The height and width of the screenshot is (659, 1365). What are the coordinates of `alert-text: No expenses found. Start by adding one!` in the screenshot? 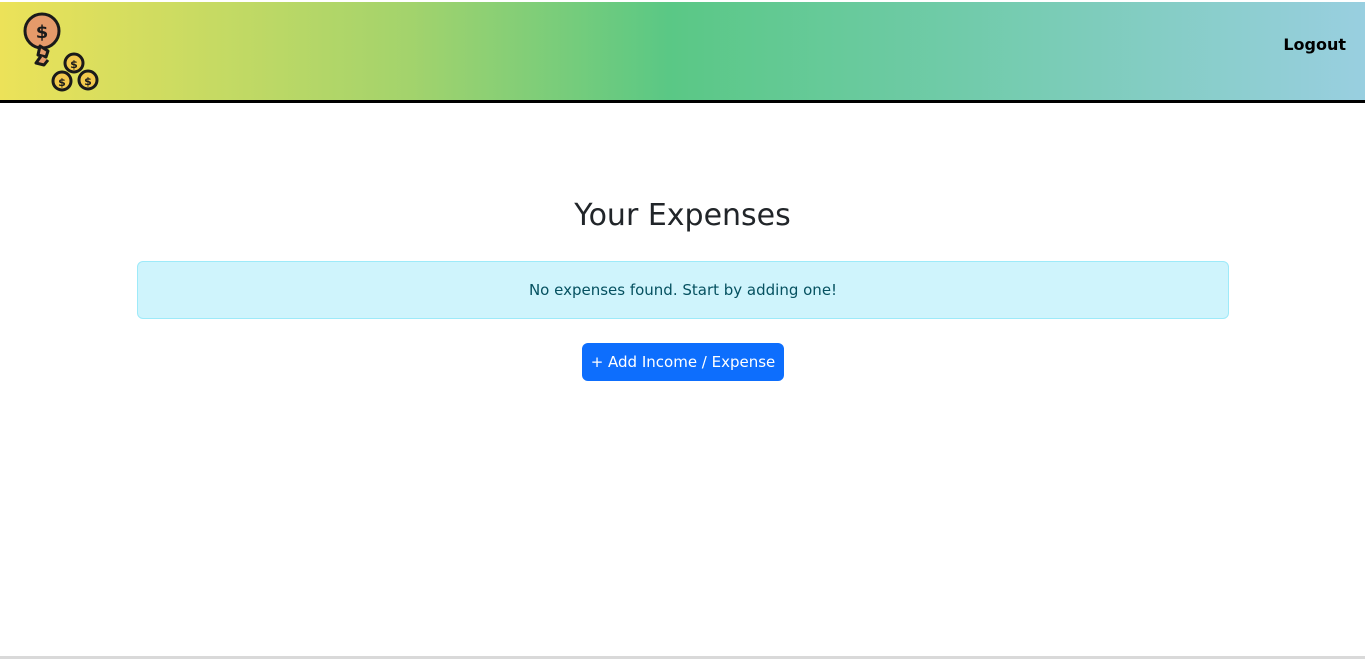 It's located at (683, 290).